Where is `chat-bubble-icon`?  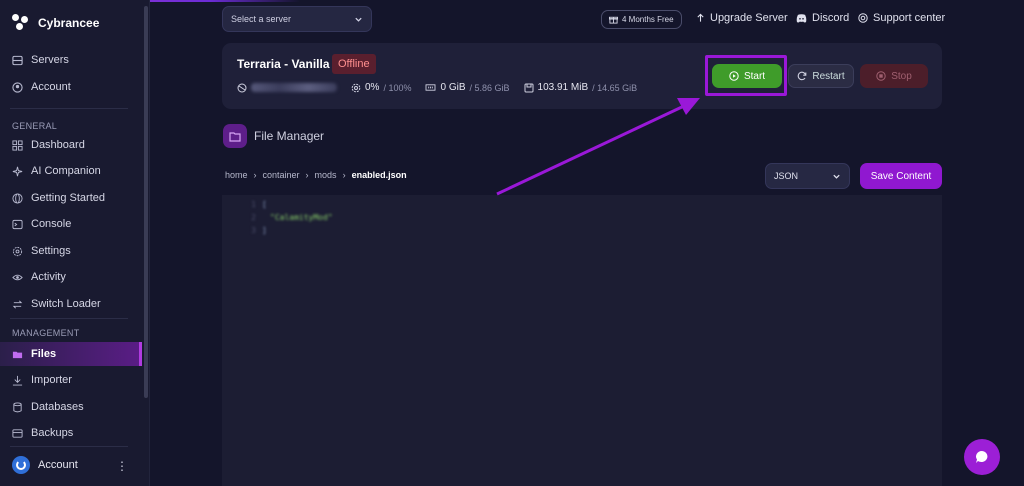 chat-bubble-icon is located at coordinates (982, 457).